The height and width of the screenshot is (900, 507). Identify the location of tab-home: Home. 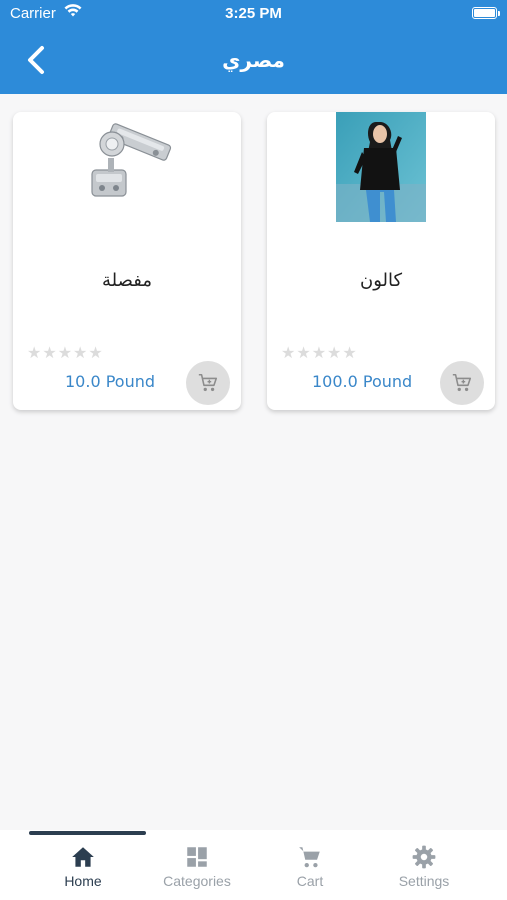
(83, 870).